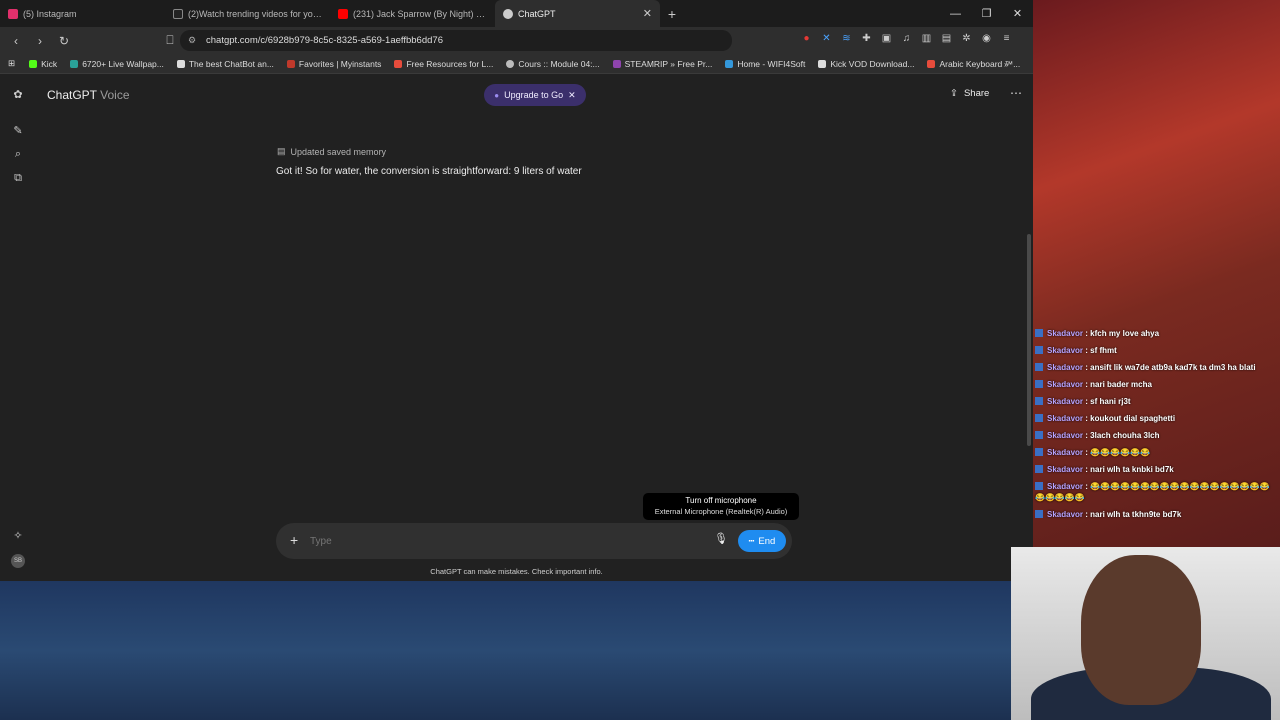 The image size is (1280, 720). I want to click on chat-message: Skadavor : koukout dial spaghetti, so click(1156, 418).